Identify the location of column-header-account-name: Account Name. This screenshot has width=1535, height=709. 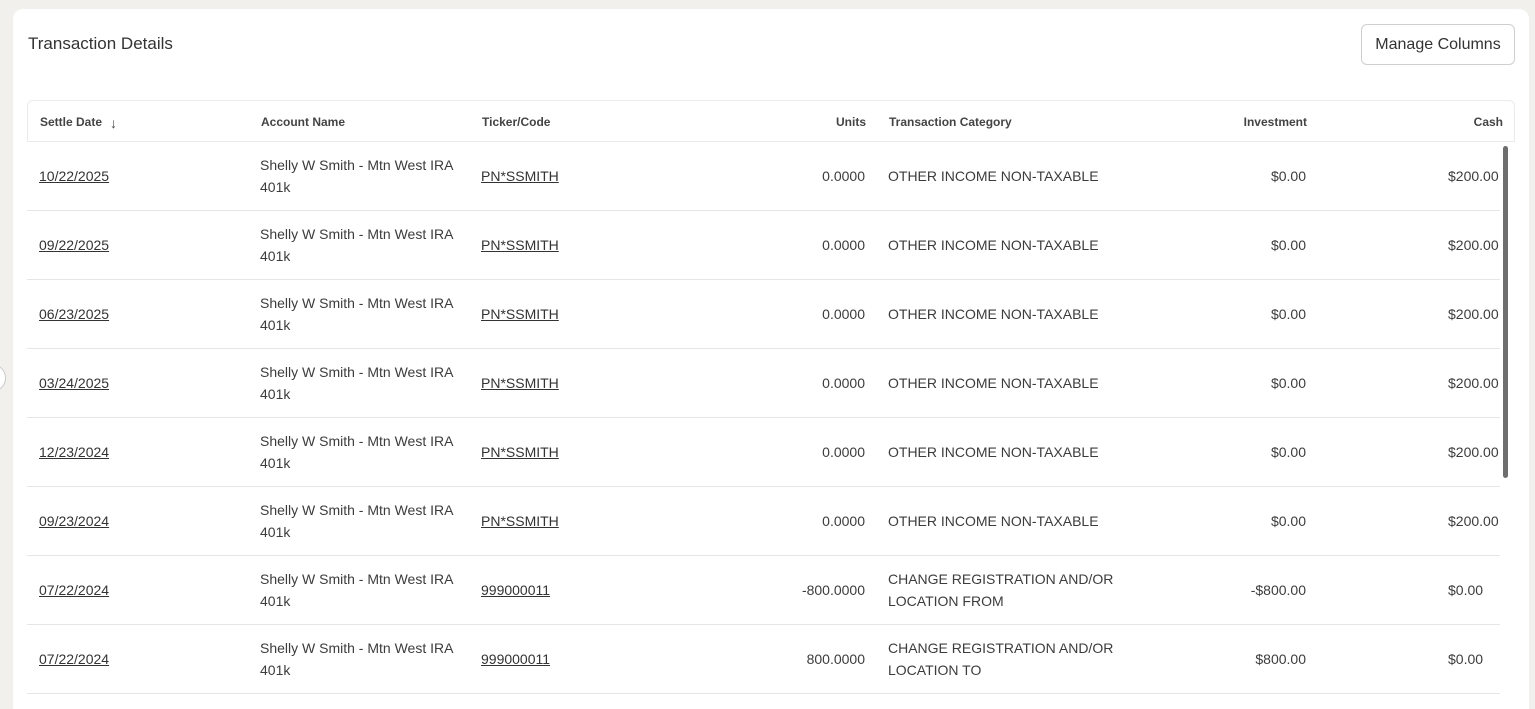
(303, 122).